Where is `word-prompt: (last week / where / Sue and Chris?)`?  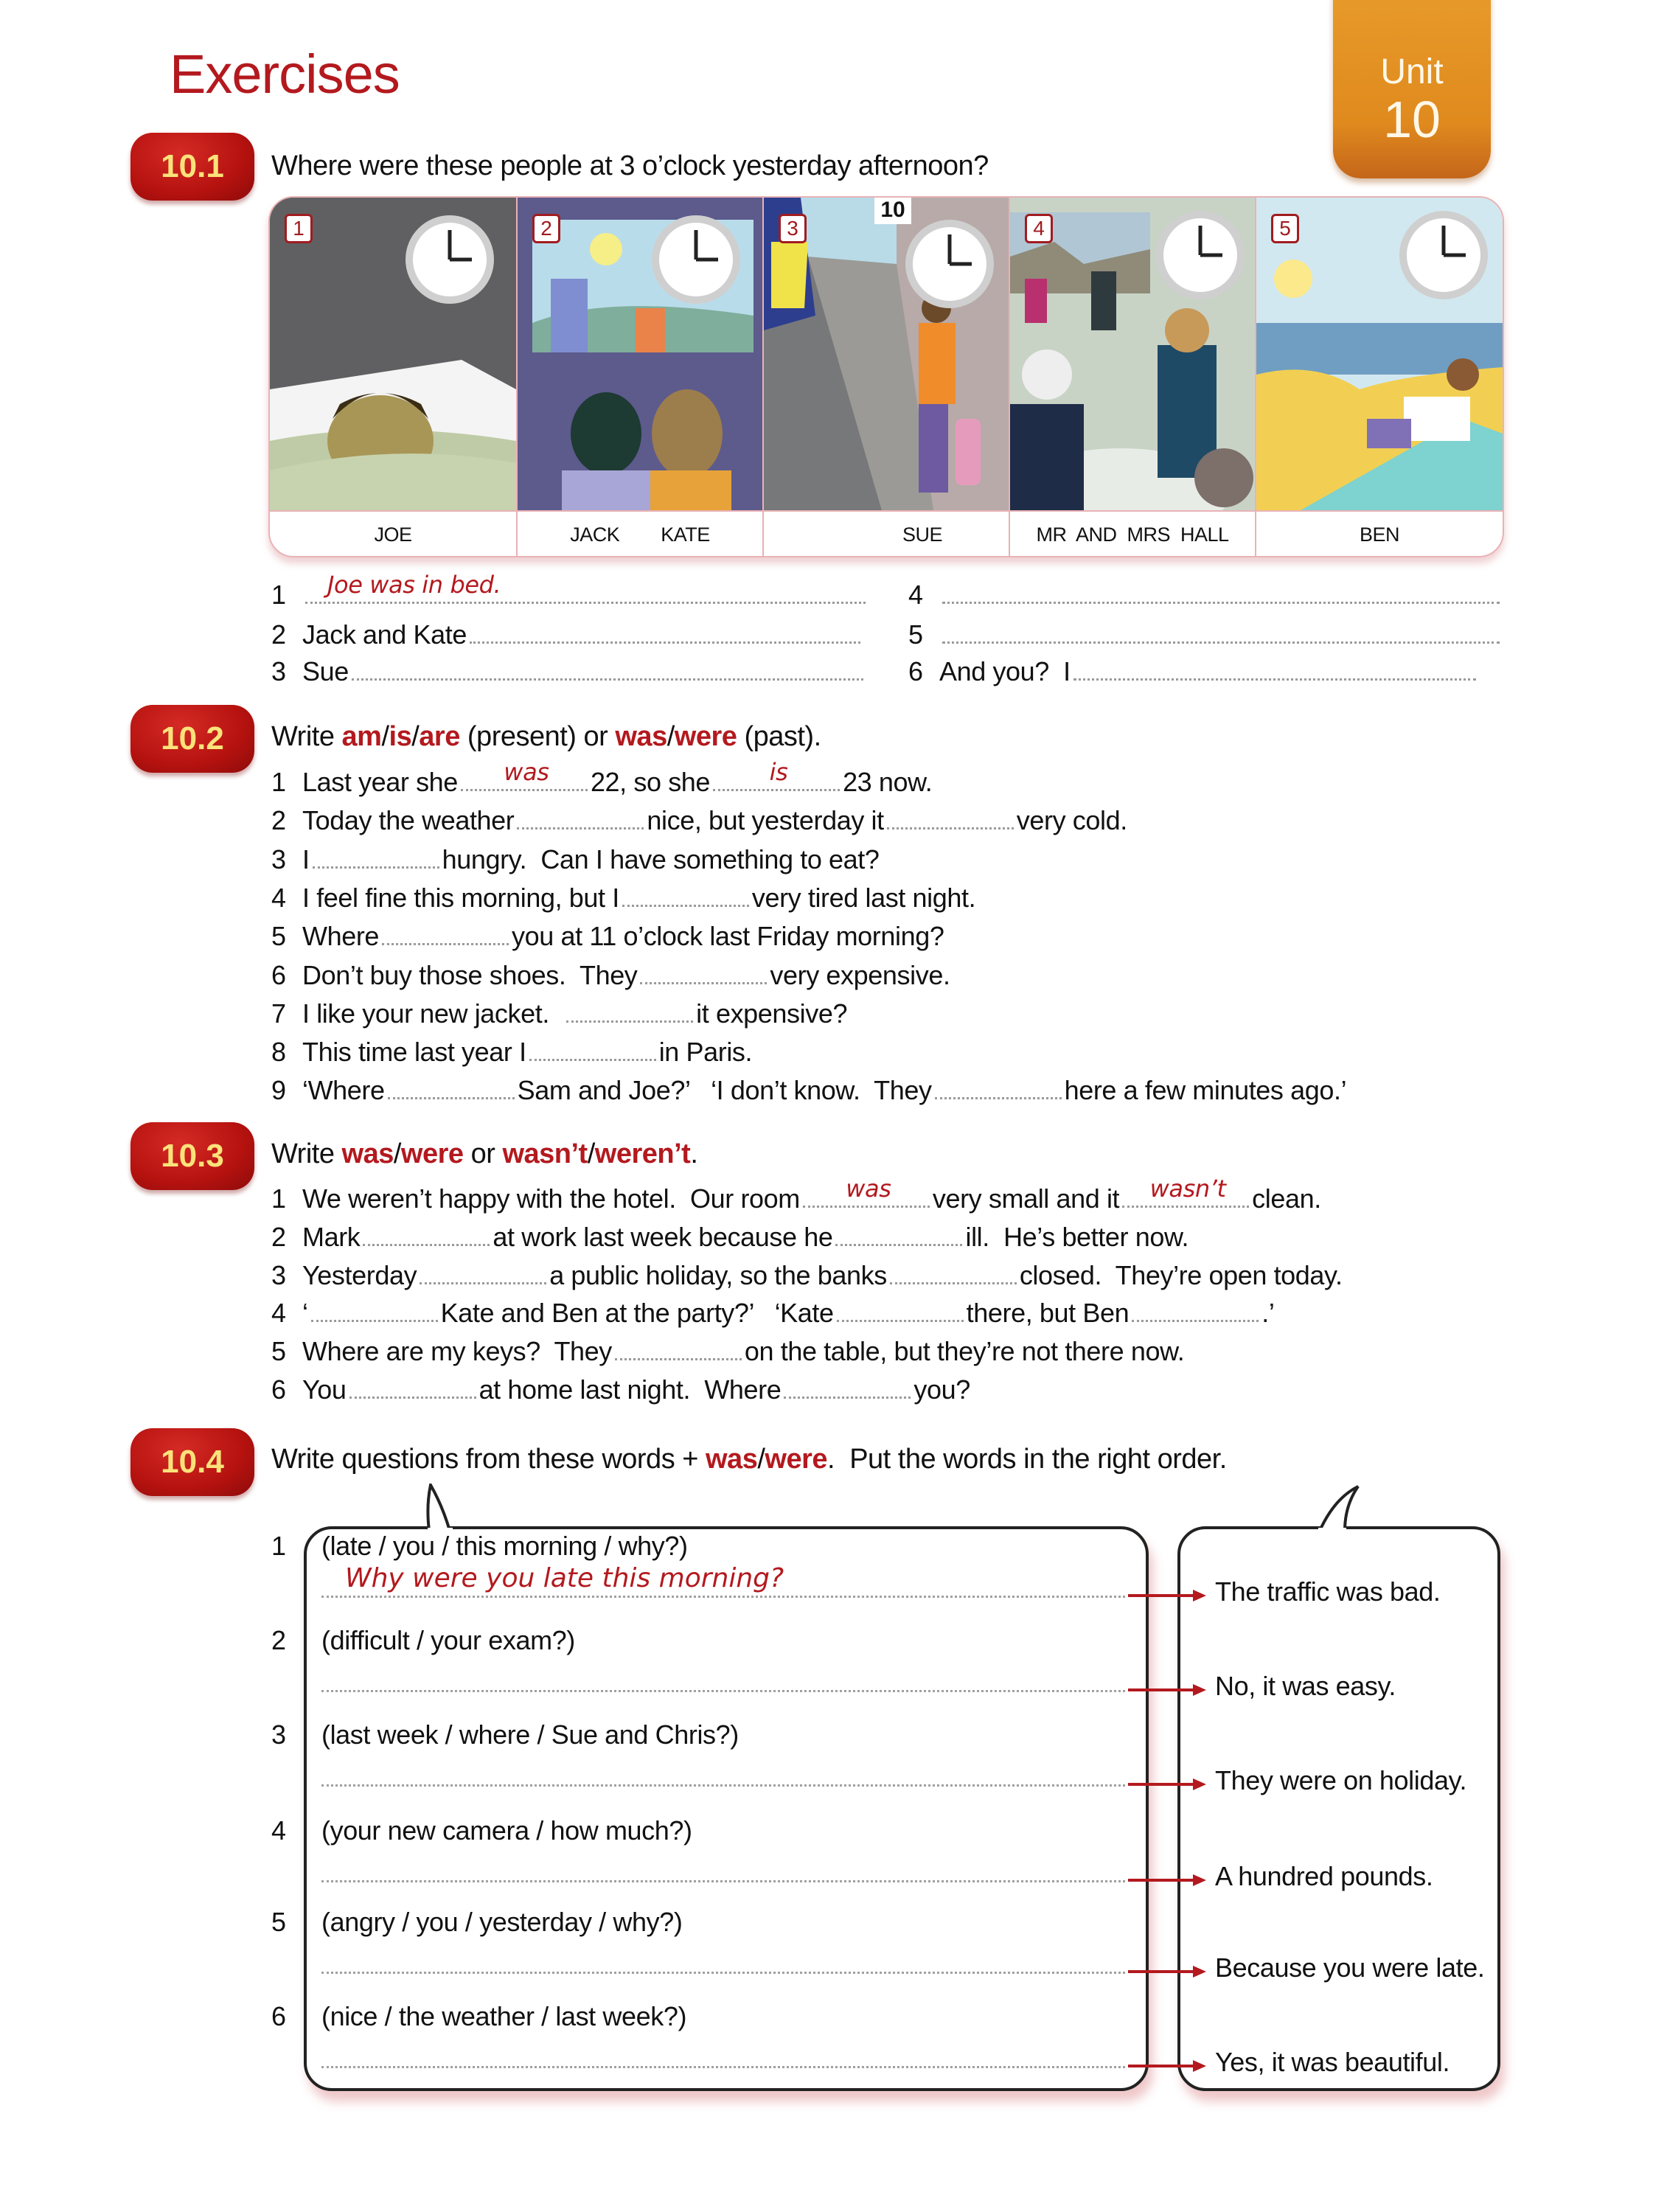 word-prompt: (last week / where / Sue and Chris?) is located at coordinates (530, 1734).